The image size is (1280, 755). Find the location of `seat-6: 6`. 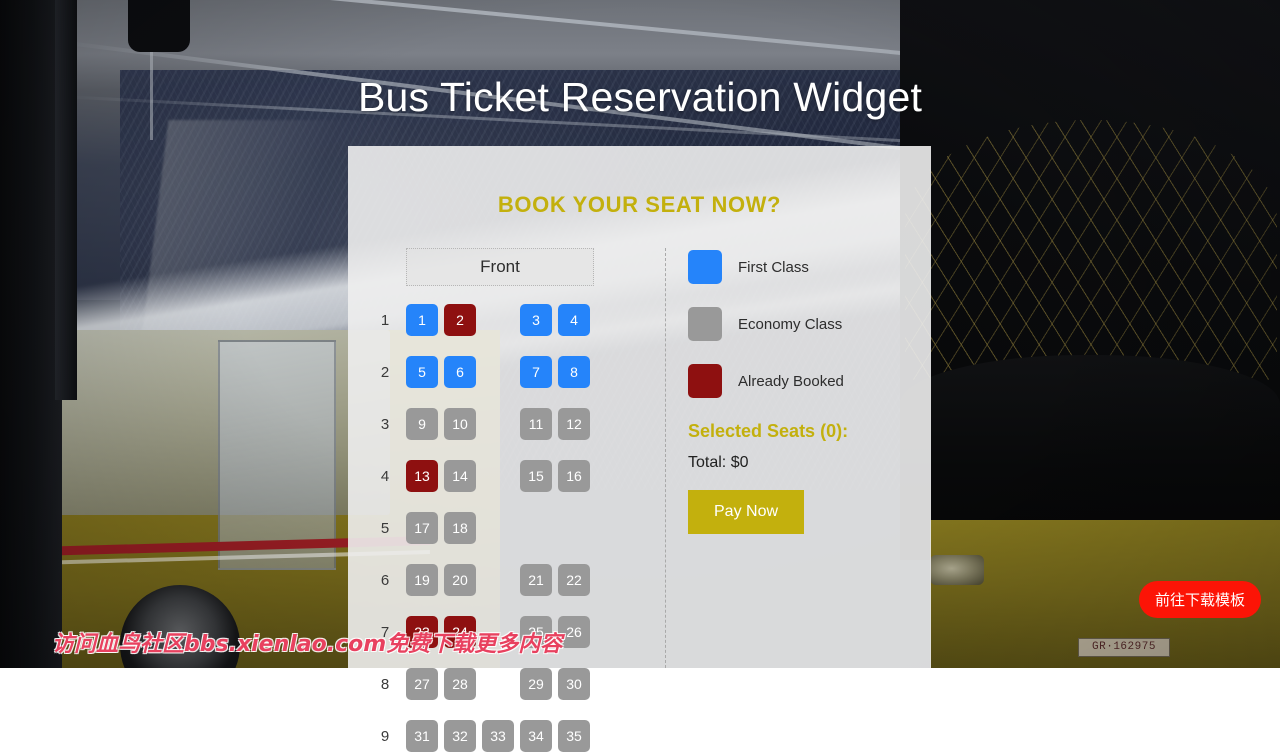

seat-6: 6 is located at coordinates (460, 372).